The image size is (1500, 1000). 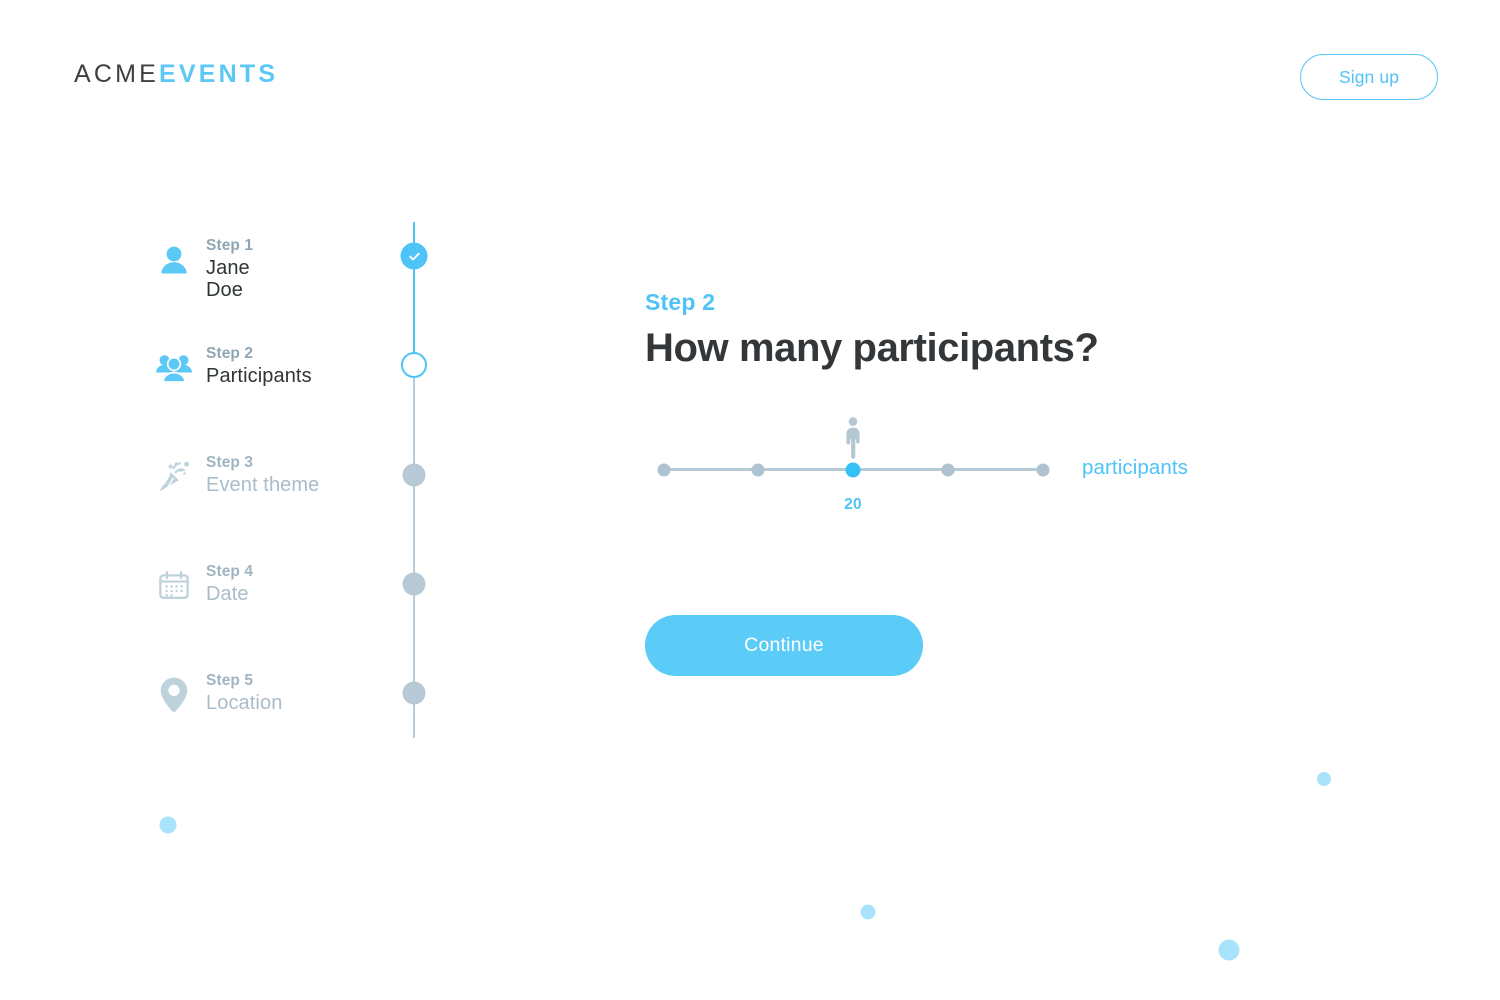 I want to click on sidebar-item-step-1: Step 1 Jane Doe, so click(x=202, y=269).